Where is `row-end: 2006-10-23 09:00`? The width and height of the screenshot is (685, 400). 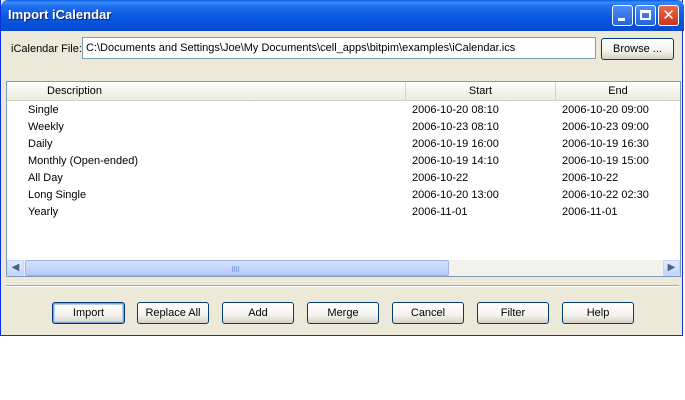 row-end: 2006-10-23 09:00 is located at coordinates (605, 127).